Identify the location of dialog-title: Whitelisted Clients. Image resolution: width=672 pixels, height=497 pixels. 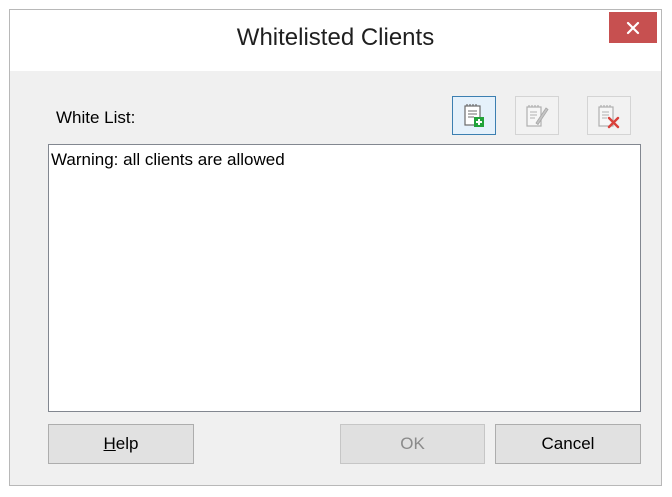
(335, 37).